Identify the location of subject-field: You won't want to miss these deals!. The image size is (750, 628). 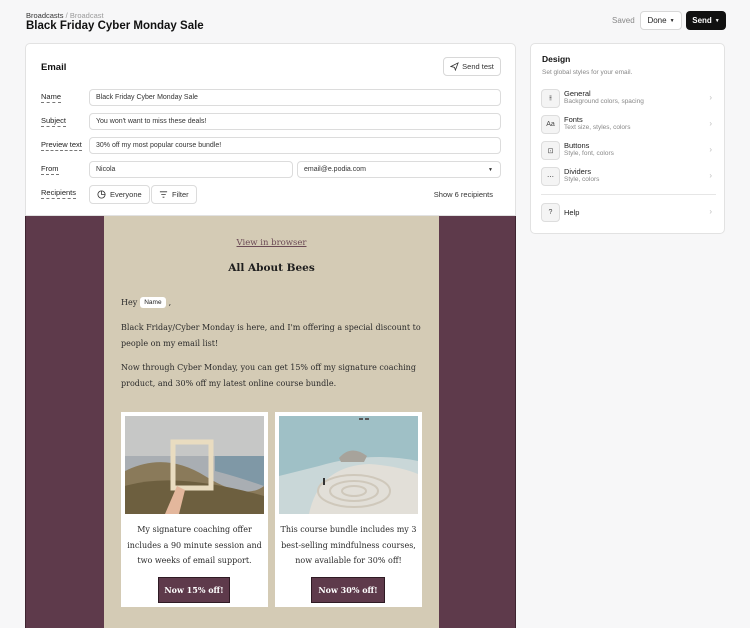
(295, 121).